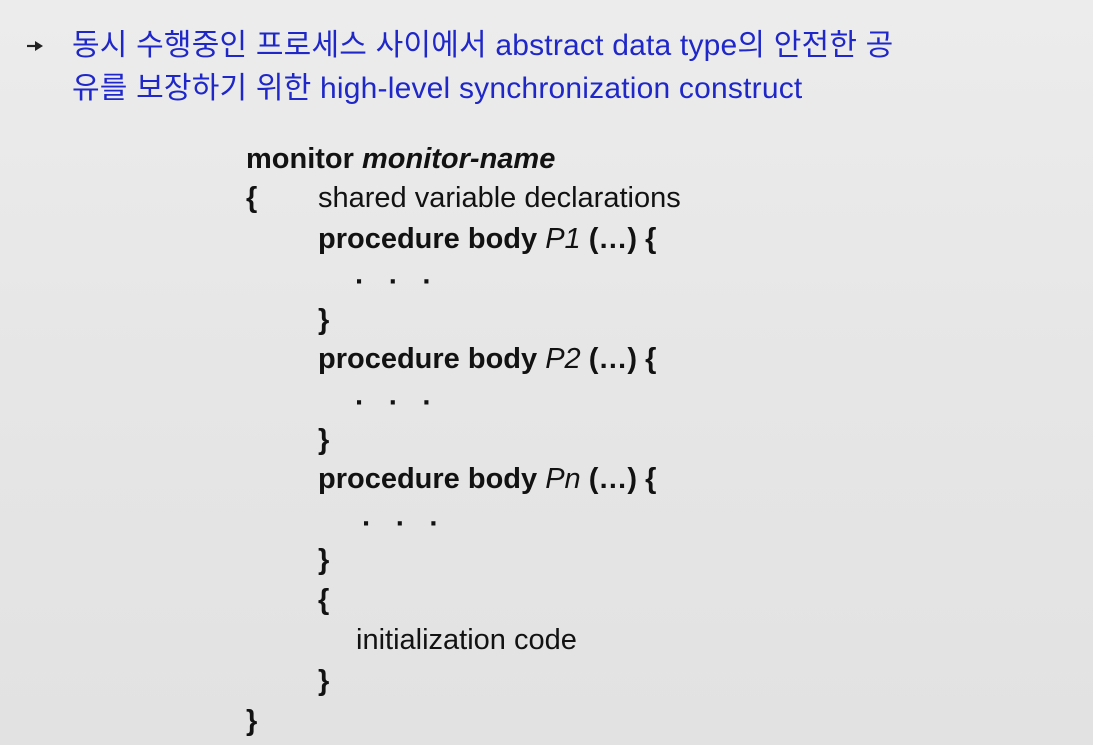  I want to click on procedure-p1-header: procedure body P1 (…) {, so click(487, 239).